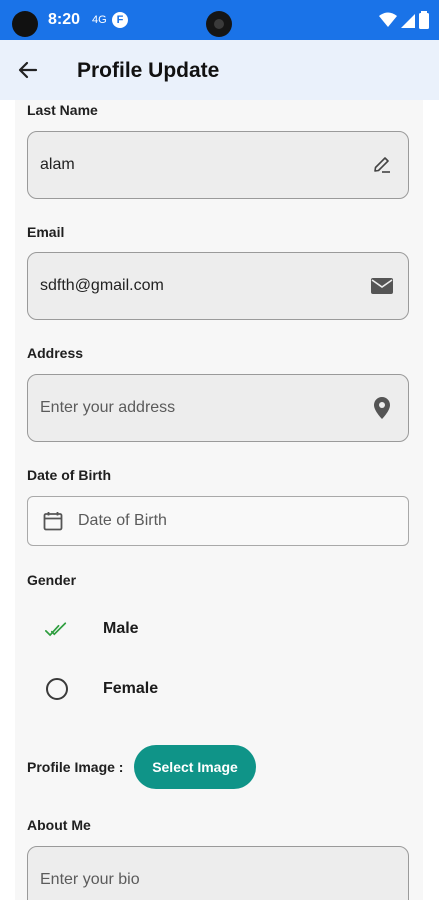 The height and width of the screenshot is (900, 439). I want to click on address-field: Enter your address, so click(218, 408).